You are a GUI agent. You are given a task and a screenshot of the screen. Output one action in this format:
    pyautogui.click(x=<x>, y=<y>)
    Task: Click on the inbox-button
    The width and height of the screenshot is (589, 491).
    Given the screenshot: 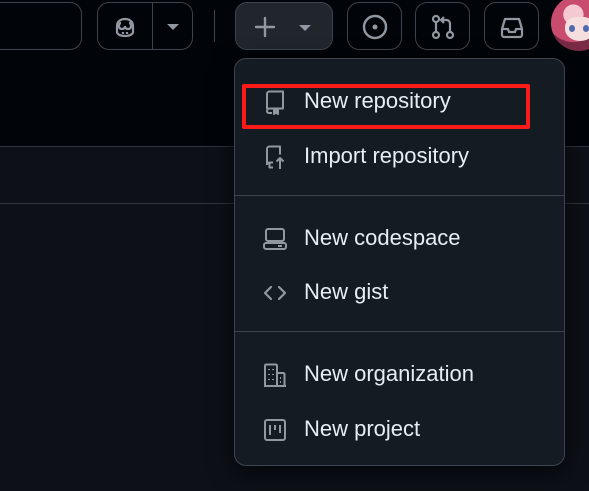 What is the action you would take?
    pyautogui.click(x=511, y=26)
    